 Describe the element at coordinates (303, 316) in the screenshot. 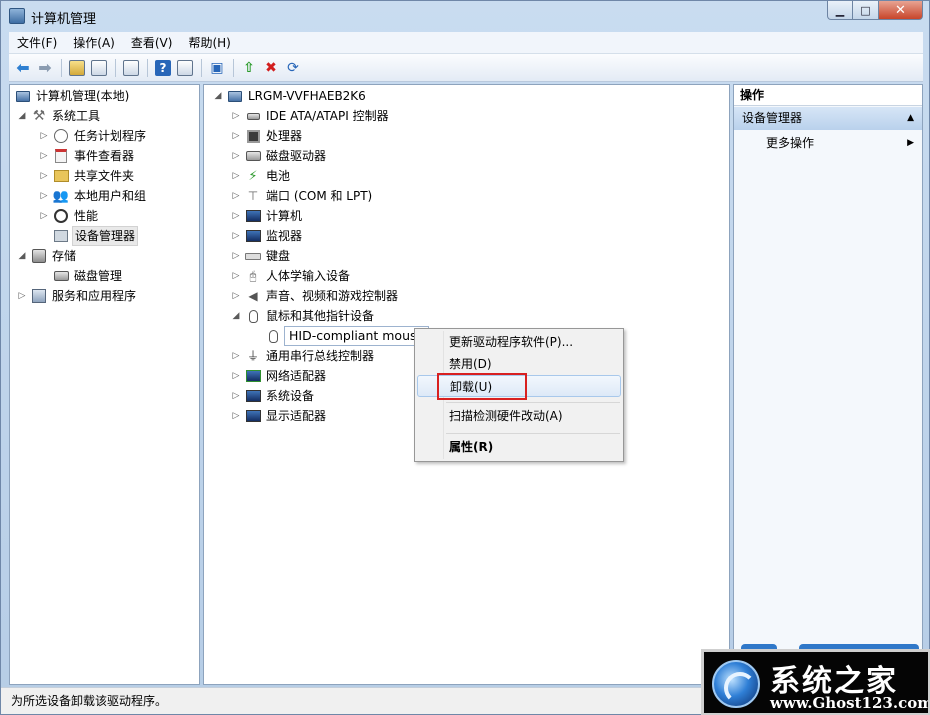

I see `device-category-mice: ◢ 鼠标和其他指针设备` at that location.